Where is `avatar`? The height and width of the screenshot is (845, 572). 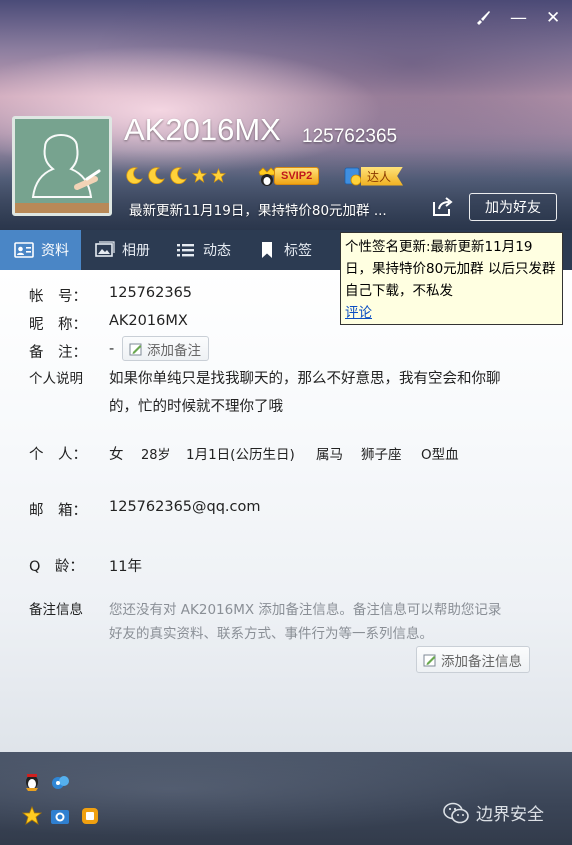
avatar is located at coordinates (62, 166).